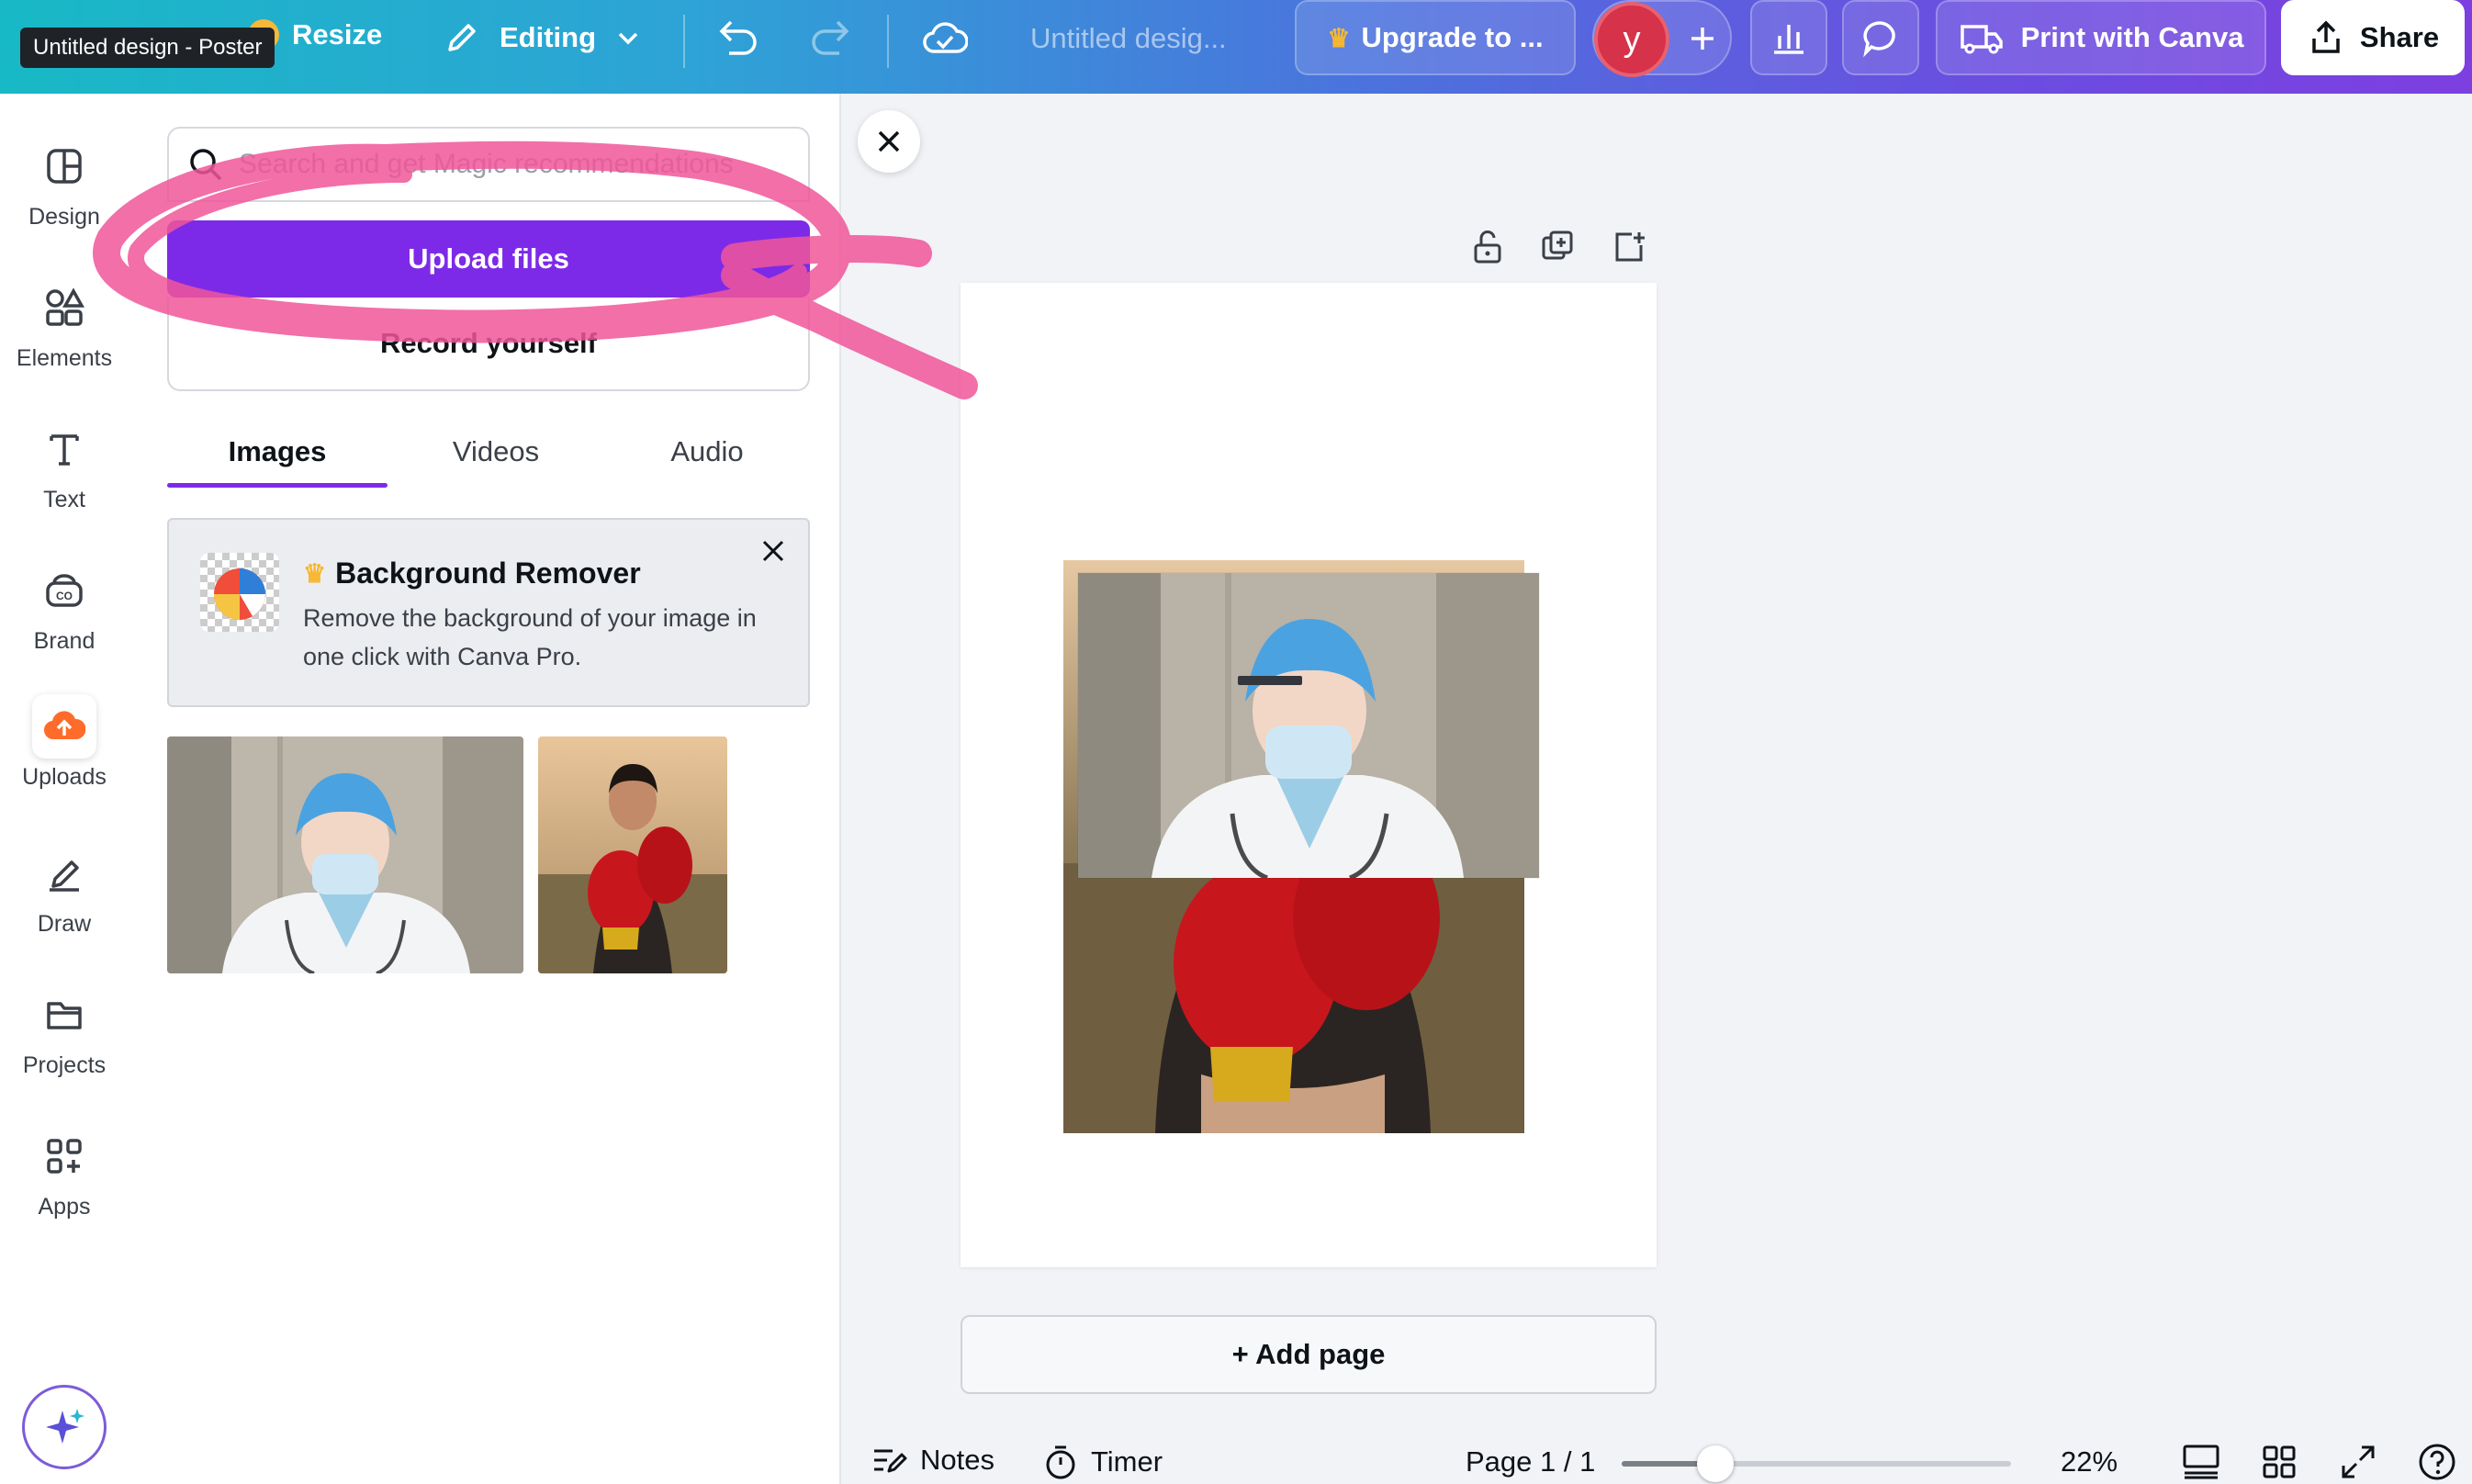 This screenshot has width=2472, height=1484. Describe the element at coordinates (945, 39) in the screenshot. I see `cloud-saved-icon` at that location.